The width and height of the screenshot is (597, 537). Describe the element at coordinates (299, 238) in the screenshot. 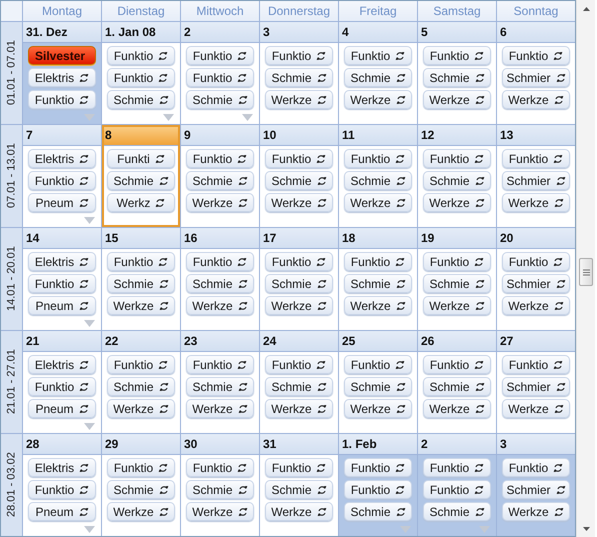

I see `day-header: 17` at that location.